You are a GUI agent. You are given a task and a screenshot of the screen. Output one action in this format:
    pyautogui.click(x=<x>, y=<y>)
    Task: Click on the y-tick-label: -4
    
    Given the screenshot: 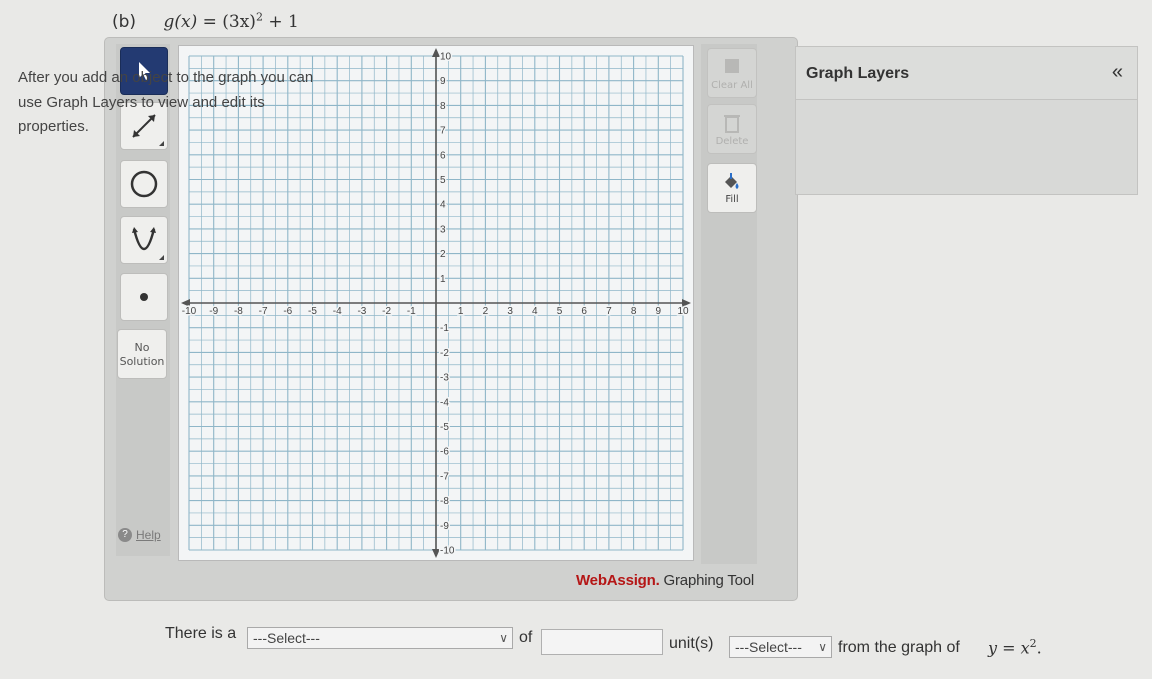 What is the action you would take?
    pyautogui.click(x=444, y=402)
    